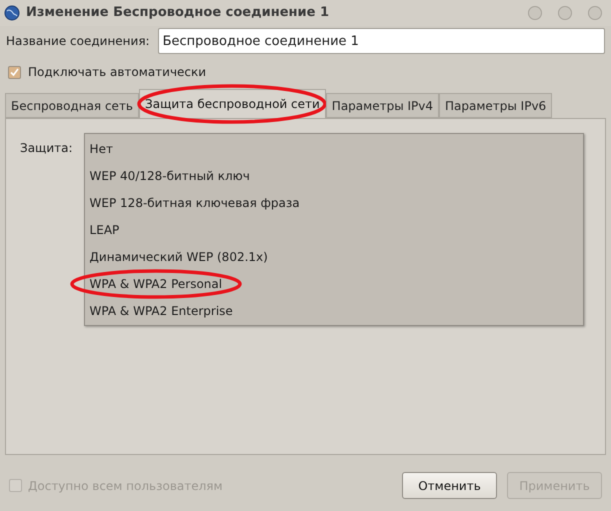 The width and height of the screenshot is (611, 511). What do you see at coordinates (495, 105) in the screenshot?
I see `tab: Параметры IPv6` at bounding box center [495, 105].